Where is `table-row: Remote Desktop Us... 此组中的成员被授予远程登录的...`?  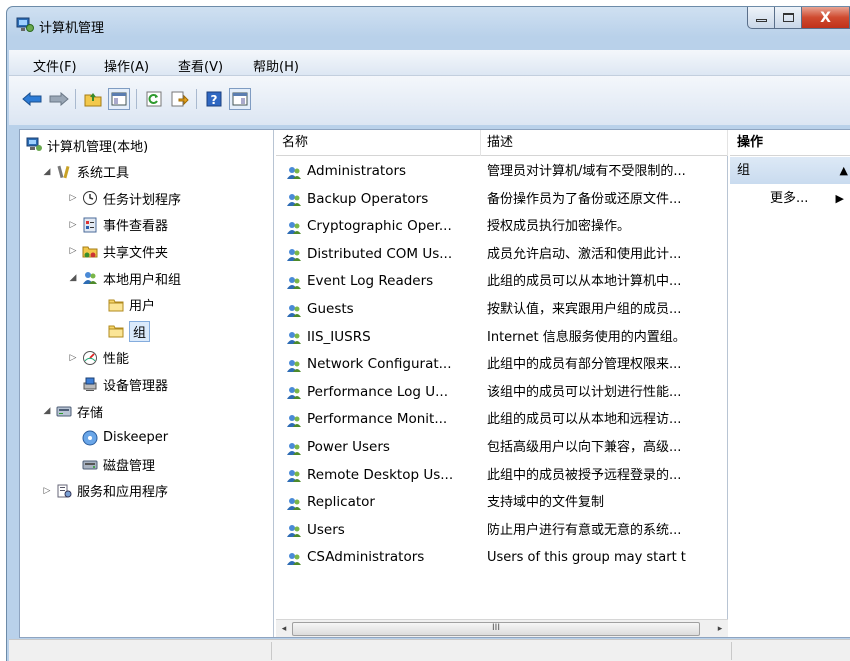 table-row: Remote Desktop Us... 此组中的成员被授予远程登录的... is located at coordinates (502, 475).